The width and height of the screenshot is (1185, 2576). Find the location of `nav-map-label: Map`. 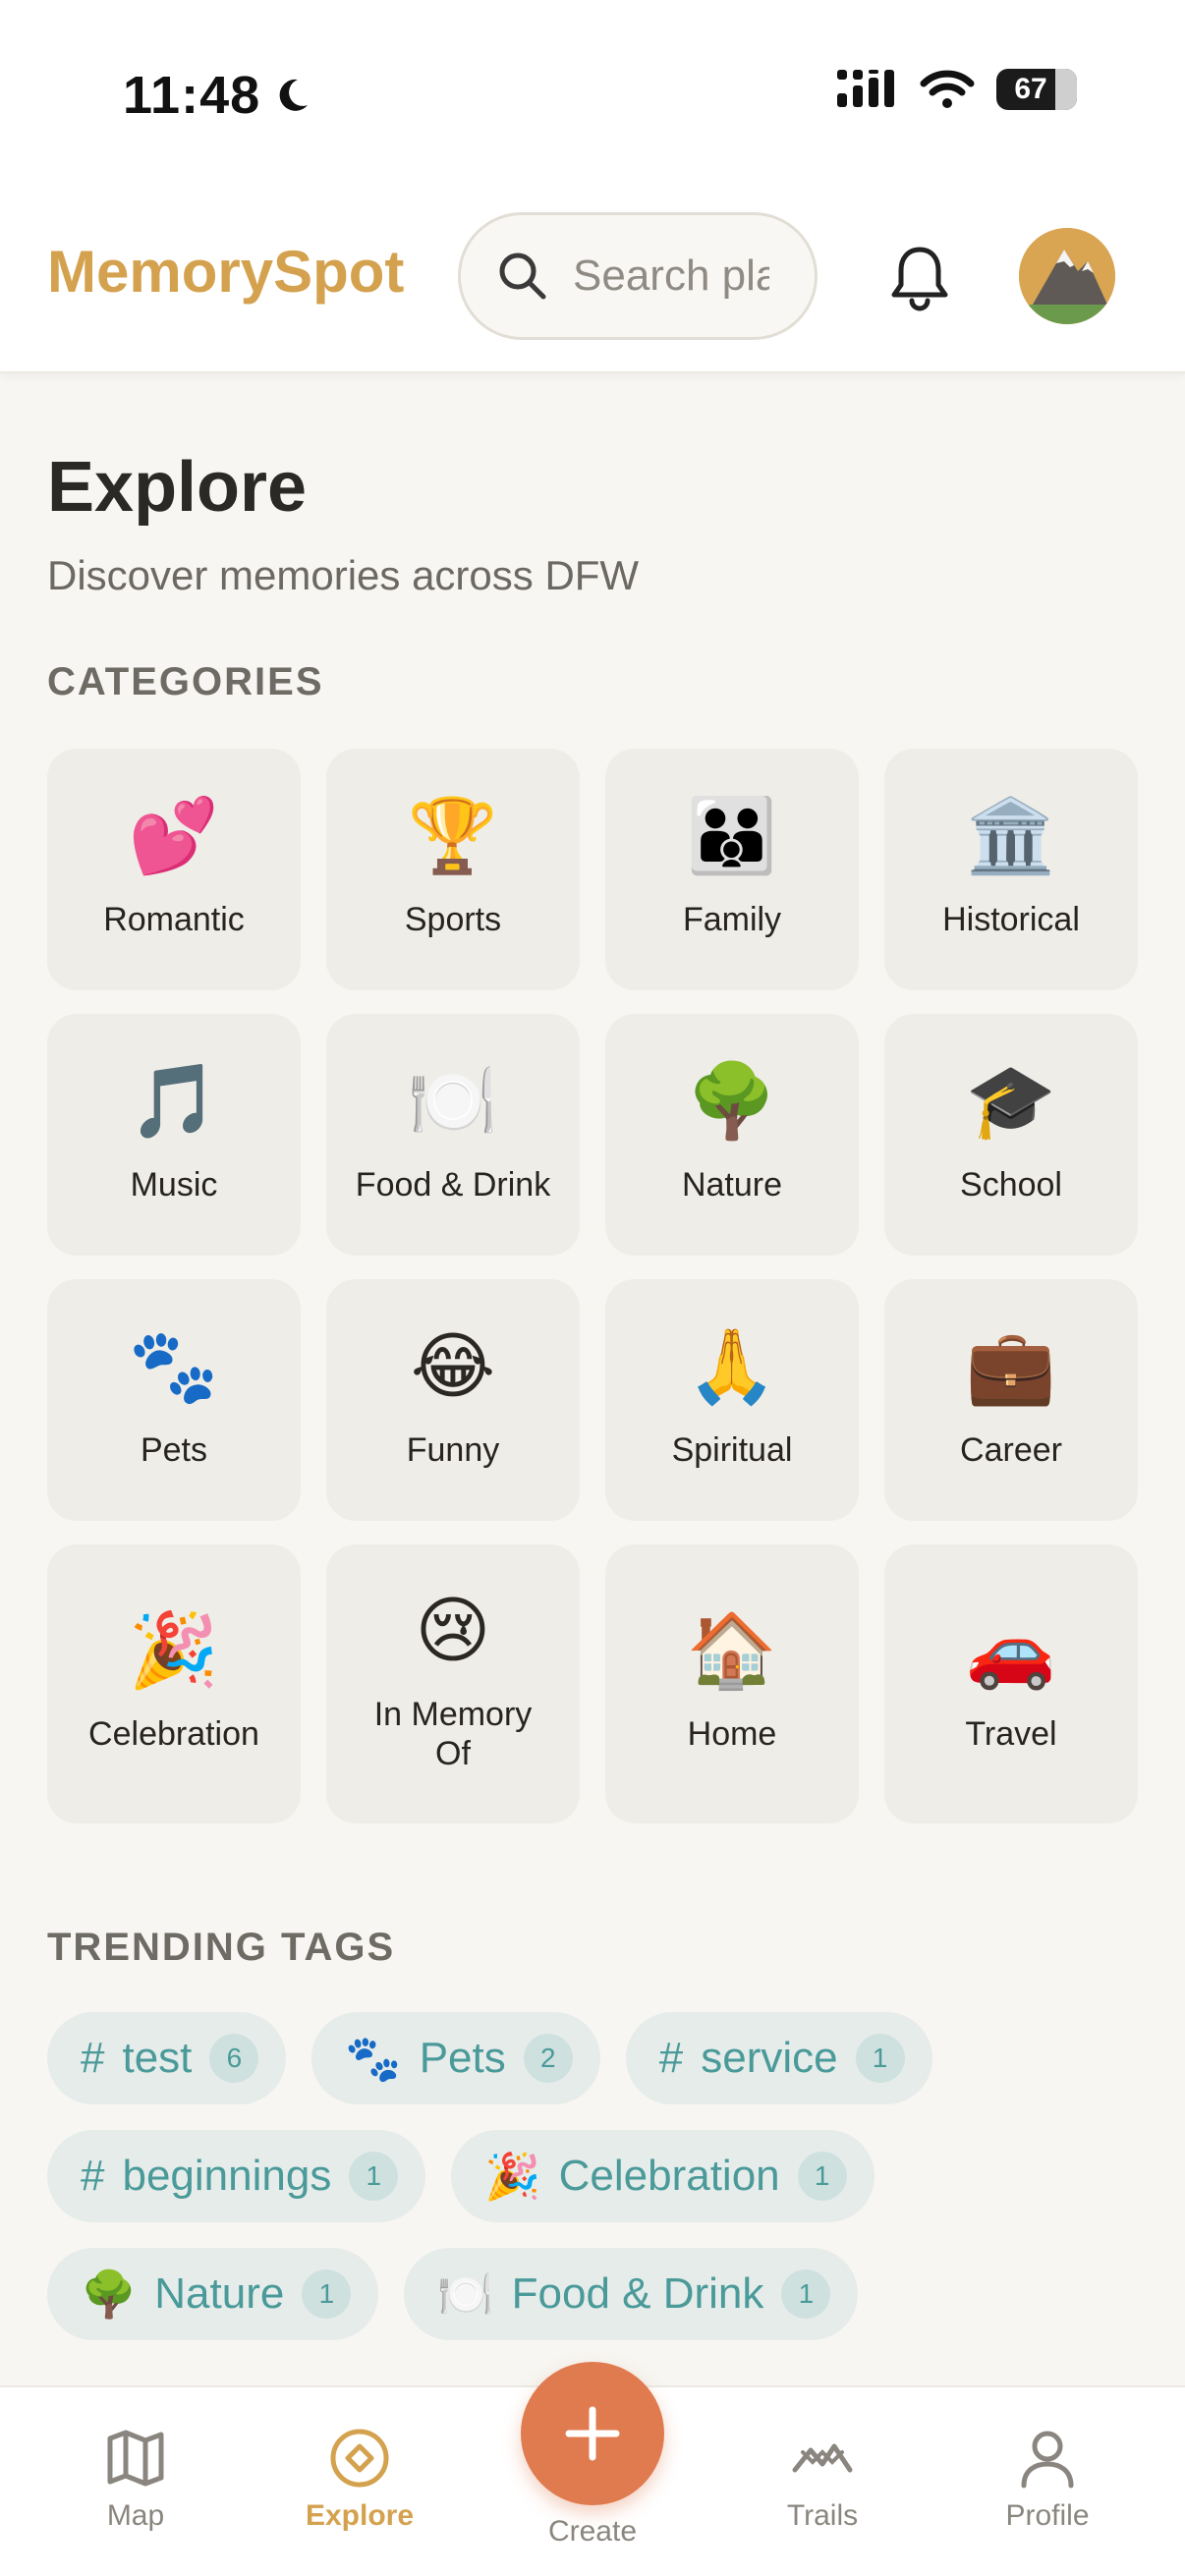

nav-map-label: Map is located at coordinates (136, 2515).